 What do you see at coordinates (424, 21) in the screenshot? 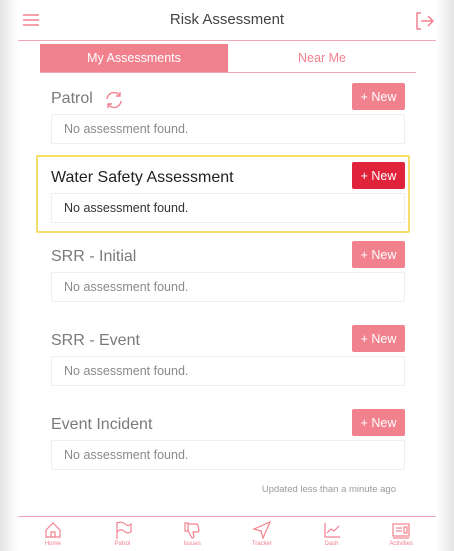
I see `logout-icon` at bounding box center [424, 21].